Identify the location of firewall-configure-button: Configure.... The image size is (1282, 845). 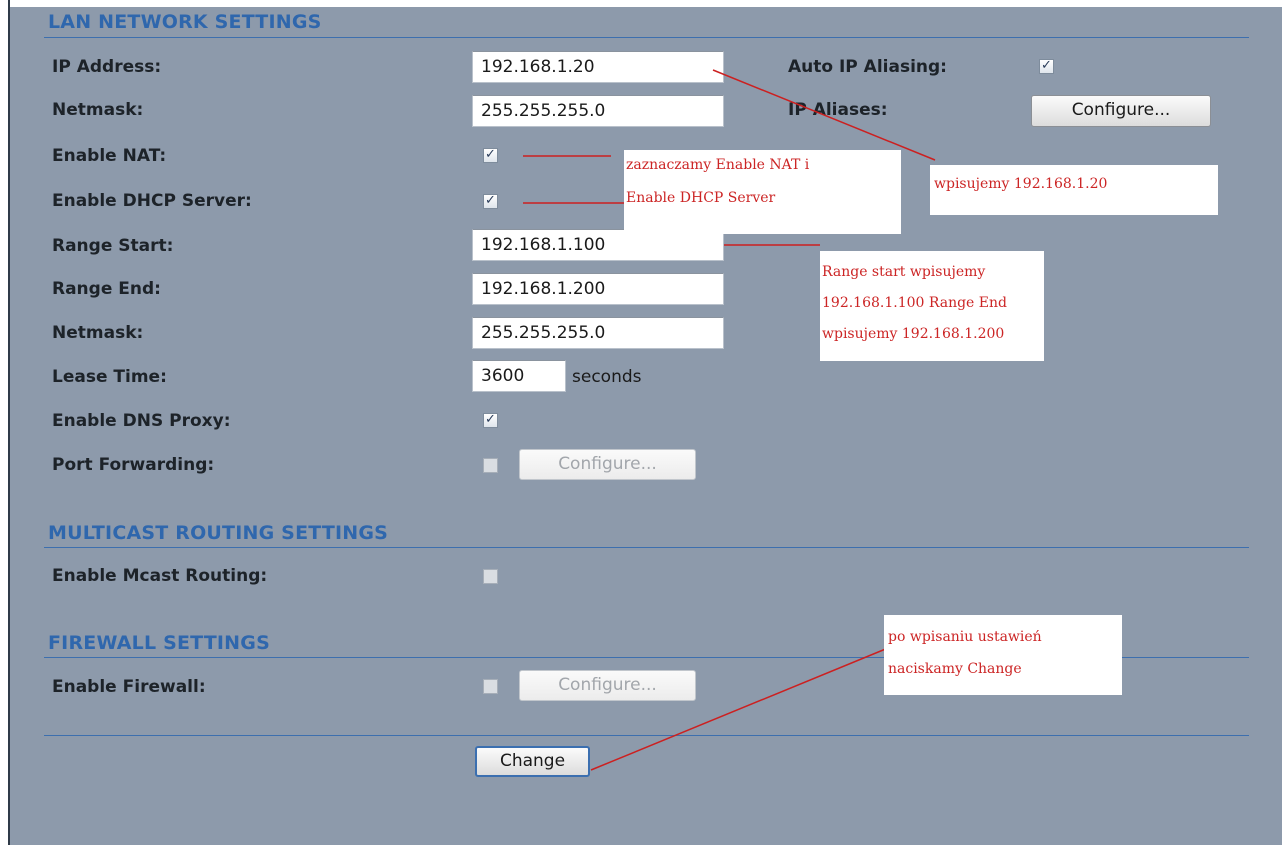
(607, 685).